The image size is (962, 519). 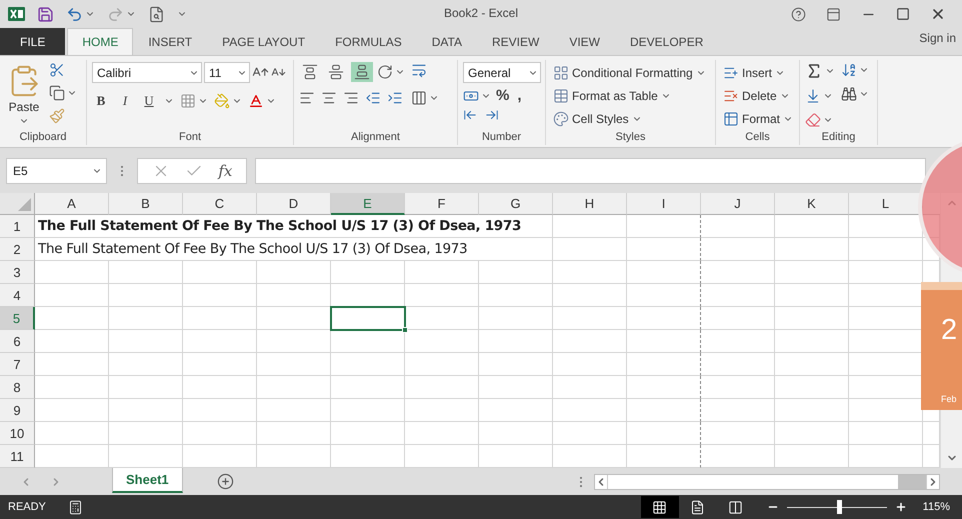 I want to click on row-header: 4, so click(x=17, y=295).